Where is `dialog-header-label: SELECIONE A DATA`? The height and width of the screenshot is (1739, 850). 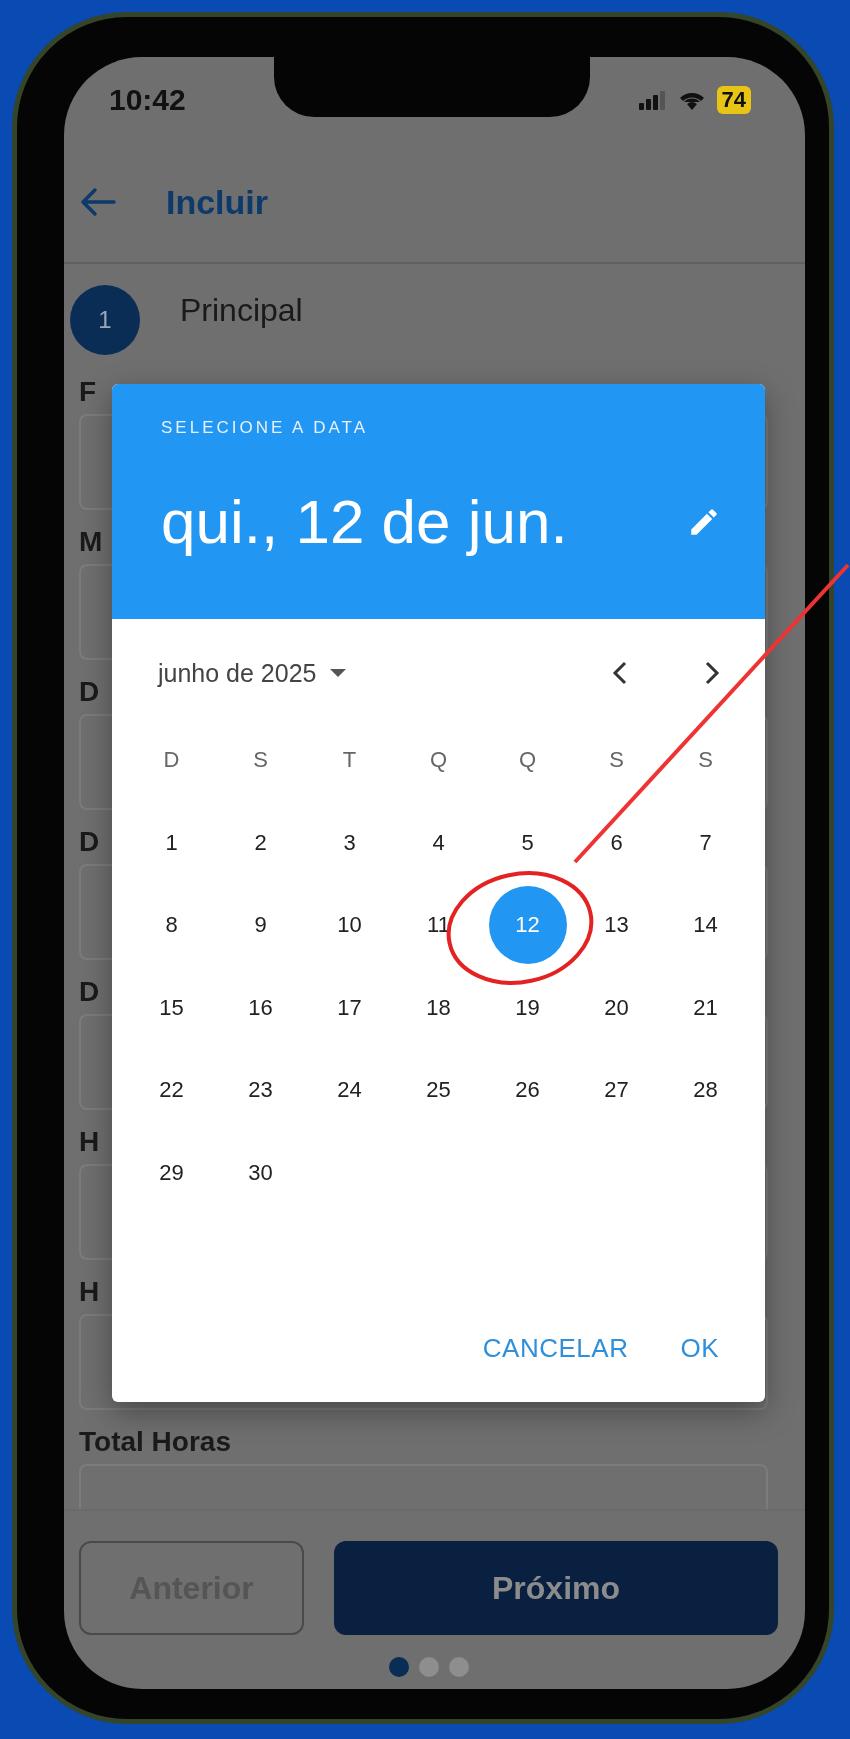 dialog-header-label: SELECIONE A DATA is located at coordinates (265, 427).